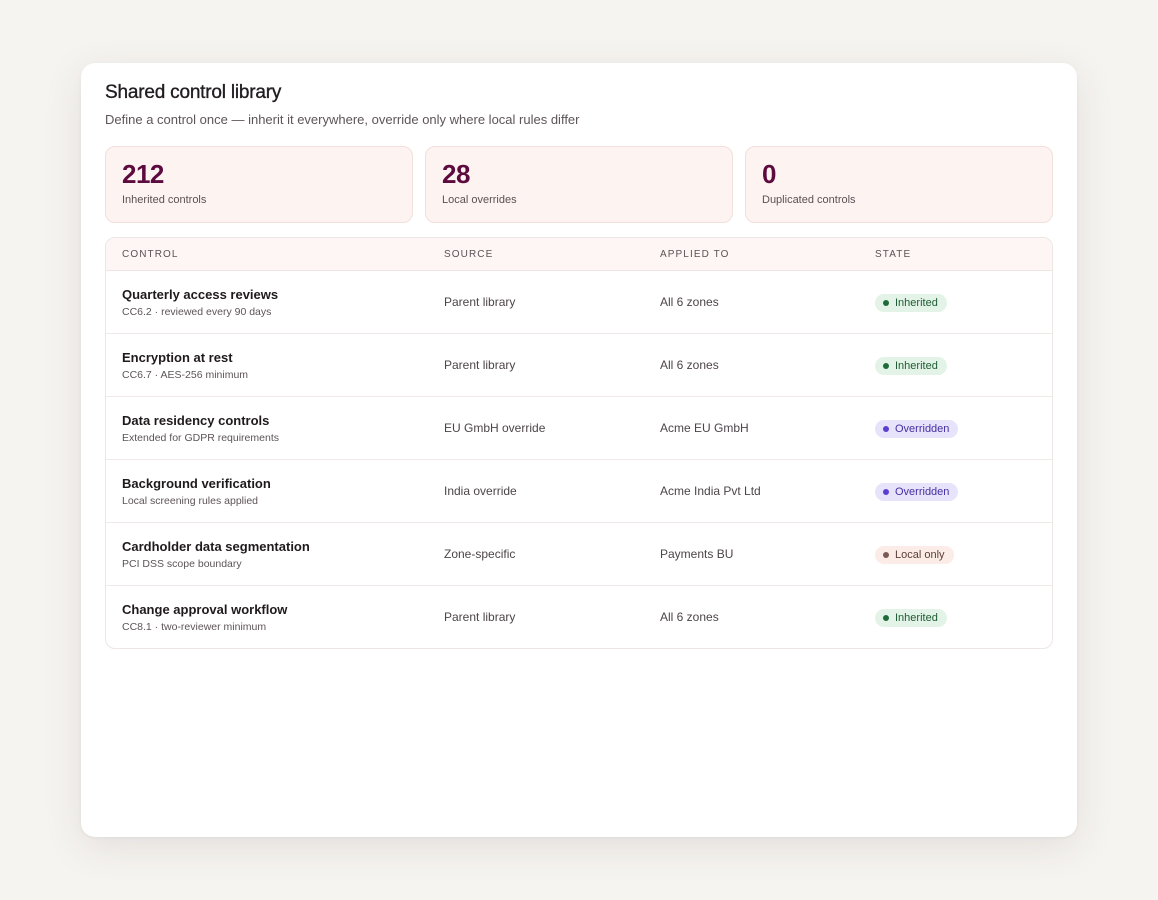  What do you see at coordinates (200, 437) in the screenshot?
I see `control-description: Extended for GDPR requirements` at bounding box center [200, 437].